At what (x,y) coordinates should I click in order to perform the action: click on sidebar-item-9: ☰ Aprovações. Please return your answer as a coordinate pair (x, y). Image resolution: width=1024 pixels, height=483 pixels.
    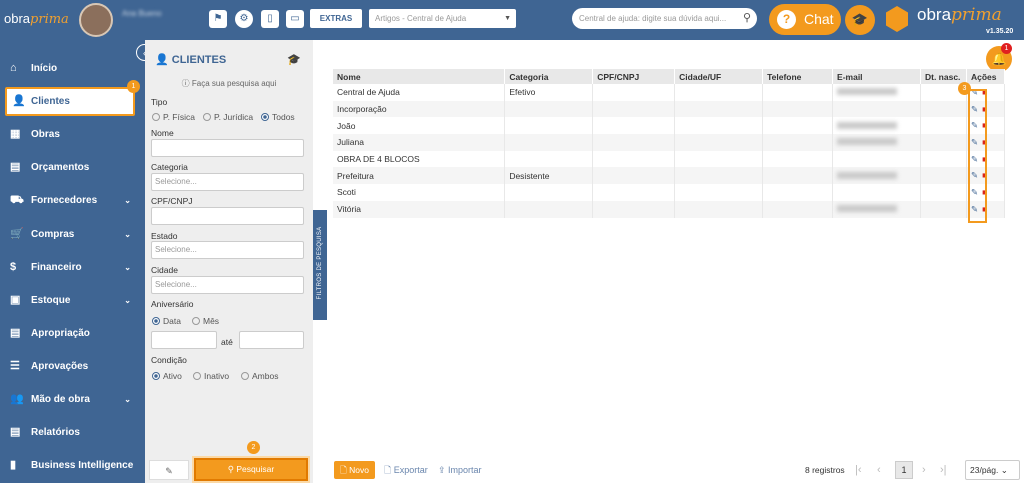
    Looking at the image, I should click on (72, 366).